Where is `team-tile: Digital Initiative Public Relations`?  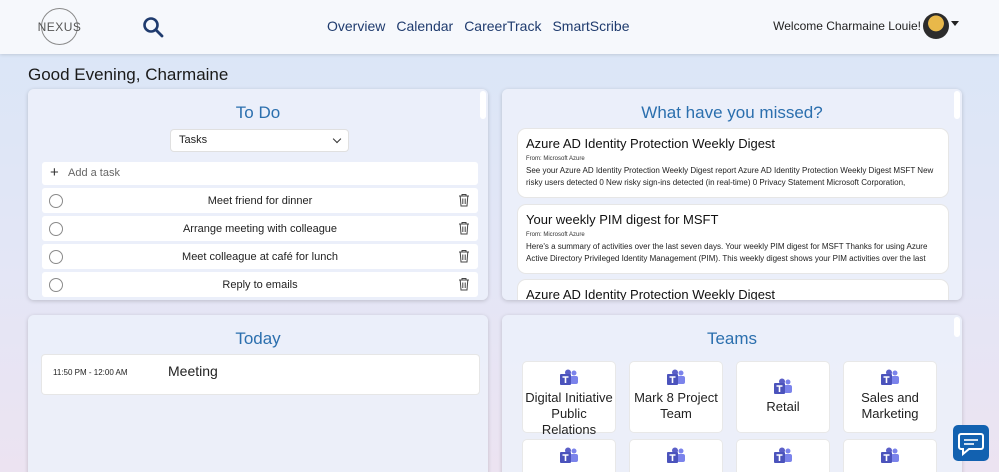
team-tile: Digital Initiative Public Relations is located at coordinates (569, 399).